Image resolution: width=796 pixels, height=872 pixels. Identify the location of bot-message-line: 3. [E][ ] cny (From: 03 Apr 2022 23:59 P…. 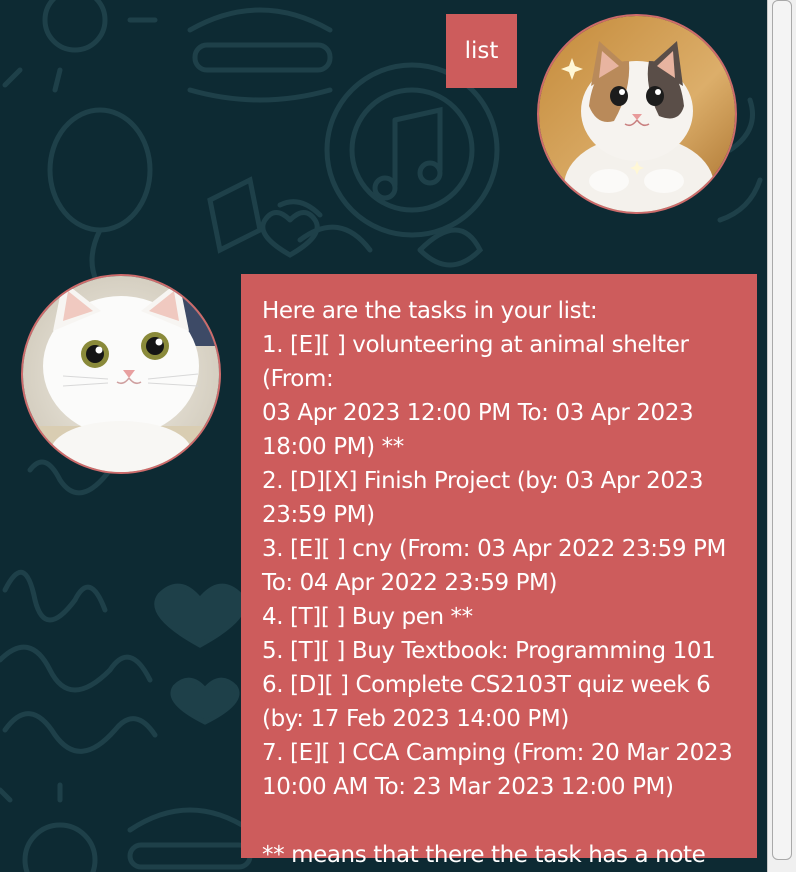
(494, 549).